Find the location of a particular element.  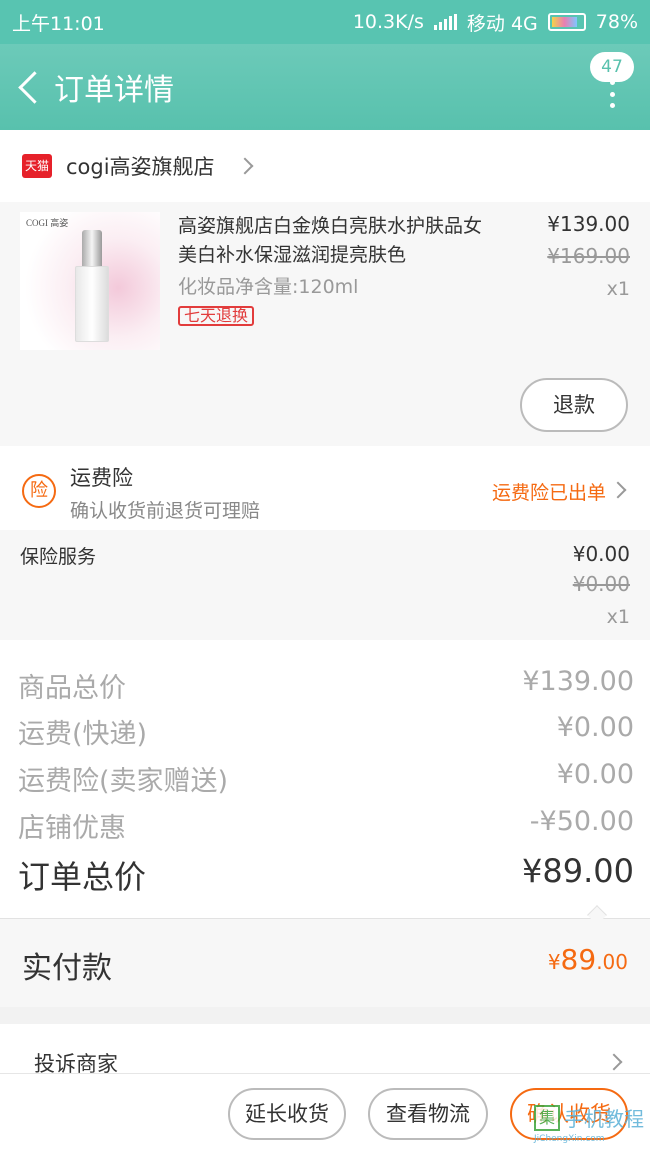

order-total-row: 订单总价 ¥89.00 is located at coordinates (326, 875).